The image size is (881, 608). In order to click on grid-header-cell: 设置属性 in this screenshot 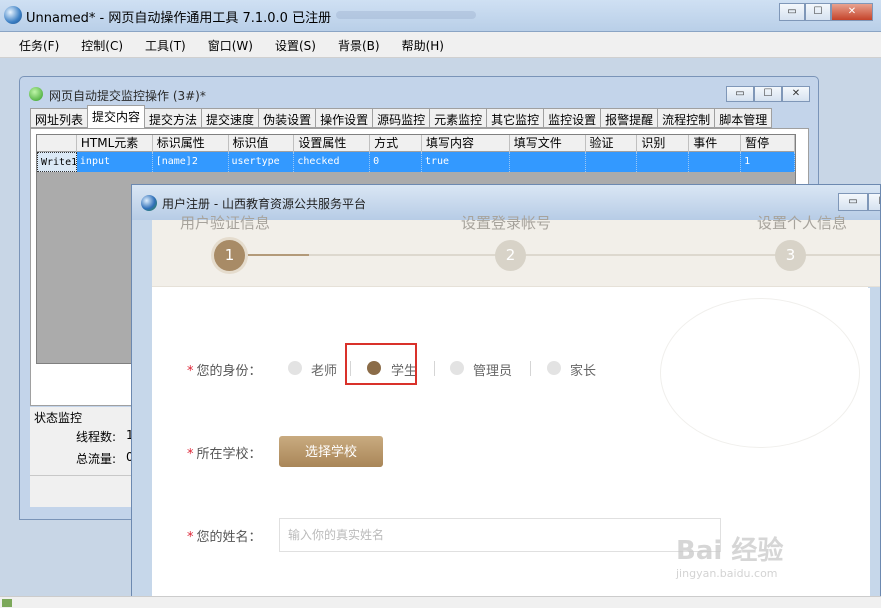, I will do `click(332, 143)`.